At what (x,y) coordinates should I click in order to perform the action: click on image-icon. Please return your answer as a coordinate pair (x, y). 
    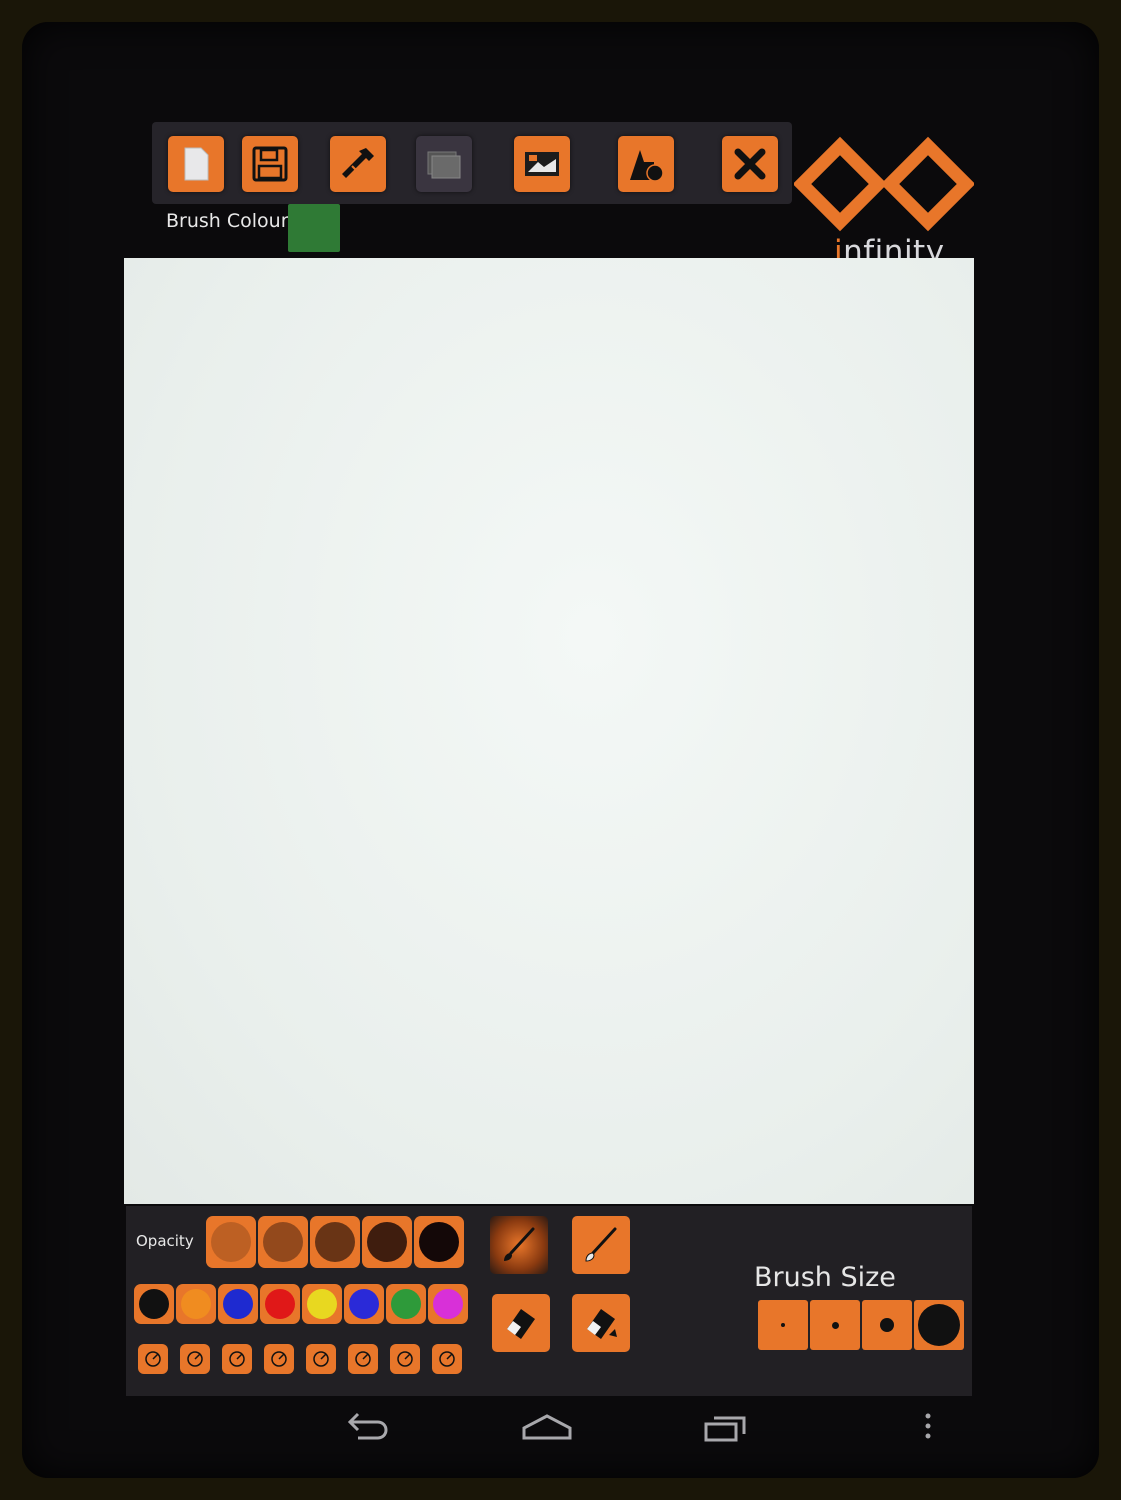
    Looking at the image, I should click on (542, 164).